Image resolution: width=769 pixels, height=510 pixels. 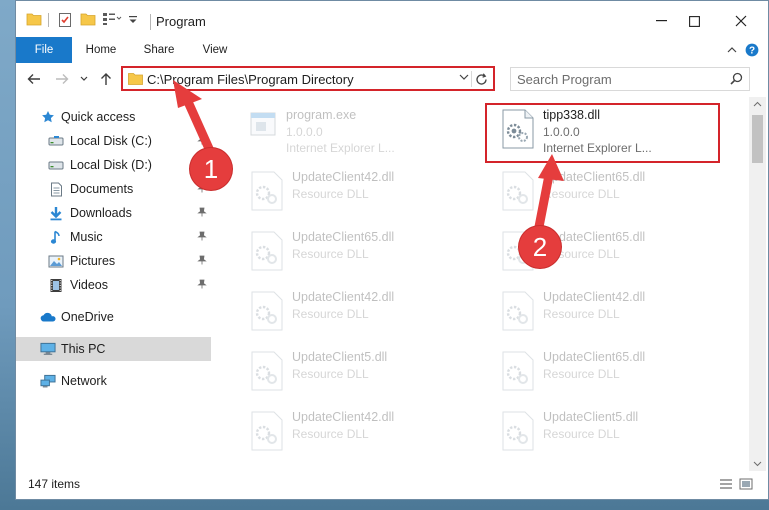 What do you see at coordinates (551, 167) in the screenshot?
I see `arrow-2-head` at bounding box center [551, 167].